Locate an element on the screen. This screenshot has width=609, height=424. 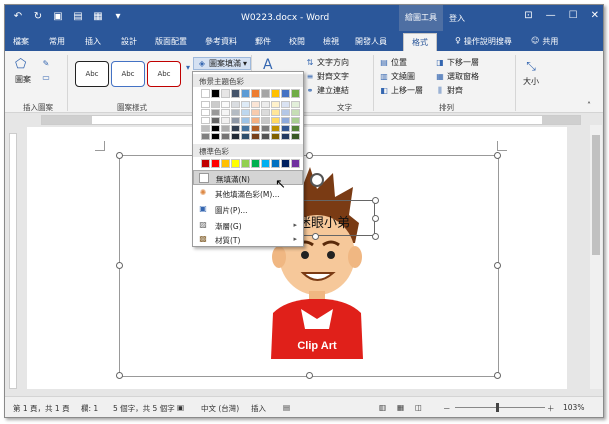
draw-textbox-icon: ▭ is located at coordinates (46, 78).